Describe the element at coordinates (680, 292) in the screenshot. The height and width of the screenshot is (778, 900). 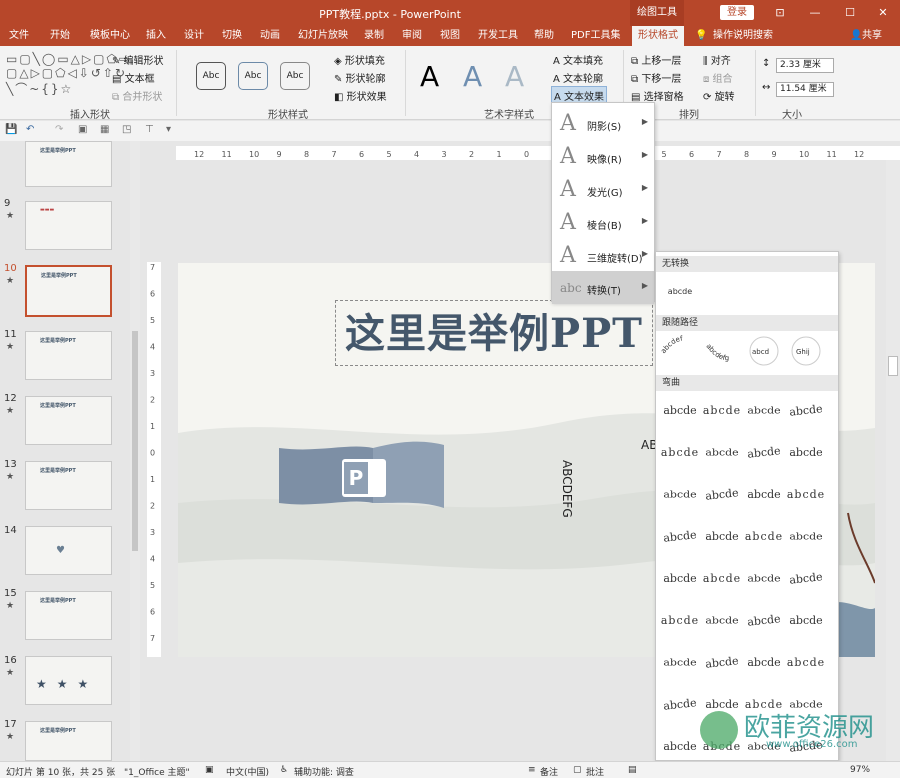
I see `transform-none: abcde` at that location.